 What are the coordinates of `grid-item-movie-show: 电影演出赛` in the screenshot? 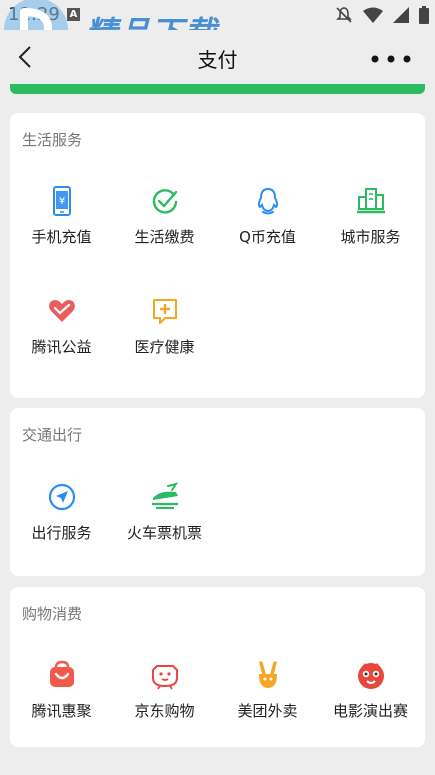 It's located at (370, 700).